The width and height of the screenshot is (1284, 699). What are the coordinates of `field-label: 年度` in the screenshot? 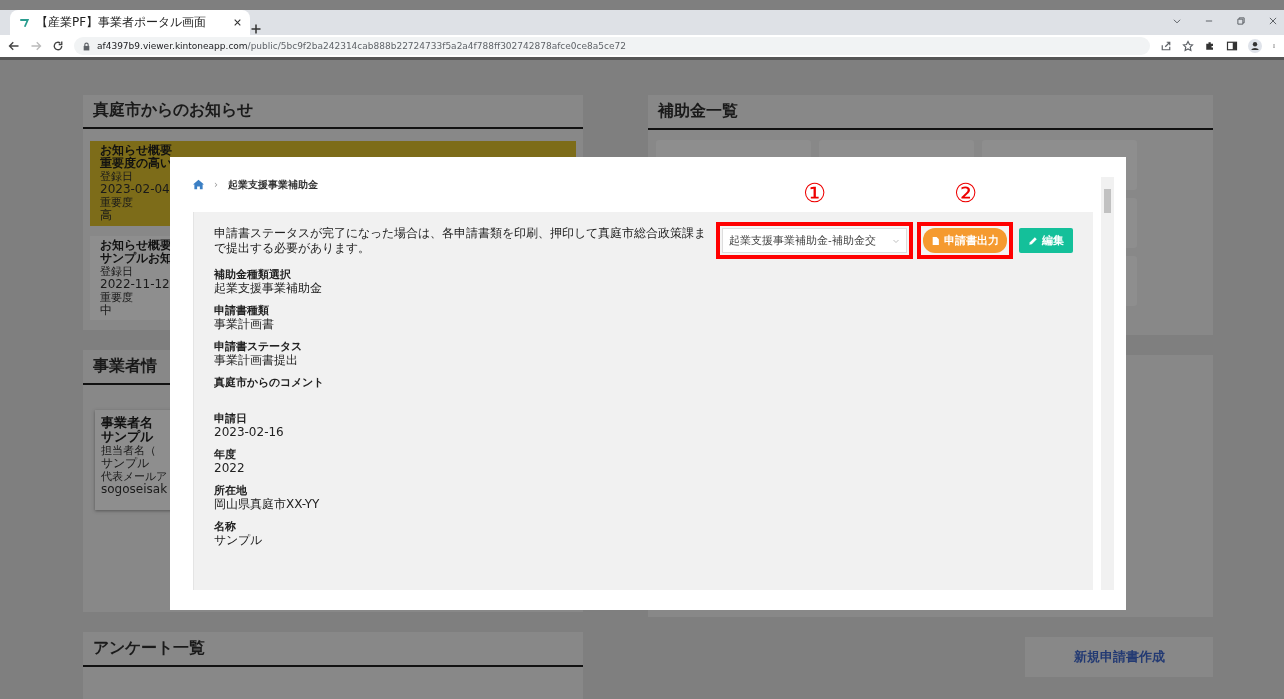 It's located at (225, 454).